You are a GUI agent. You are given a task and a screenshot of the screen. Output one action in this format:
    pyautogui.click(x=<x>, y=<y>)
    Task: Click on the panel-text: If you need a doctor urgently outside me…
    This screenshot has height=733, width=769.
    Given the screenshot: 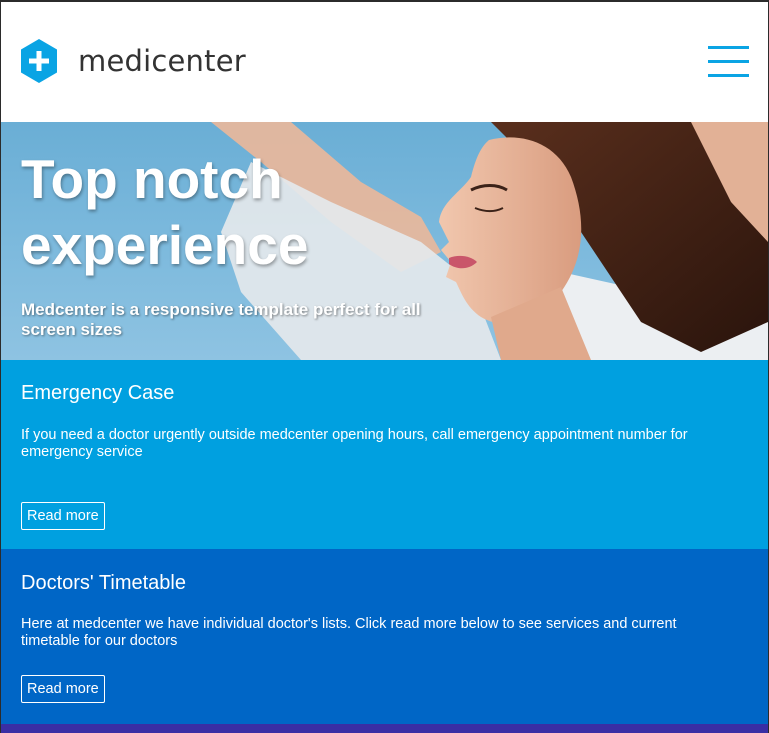 What is the action you would take?
    pyautogui.click(x=354, y=443)
    